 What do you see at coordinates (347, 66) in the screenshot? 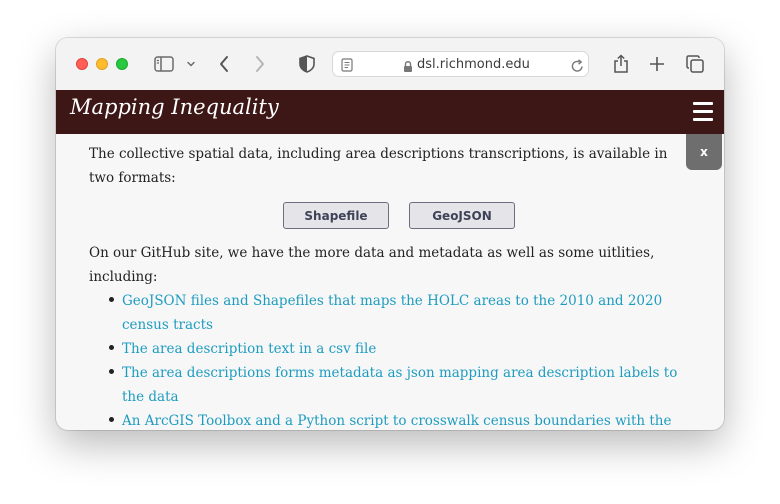
I see `reader-icon` at bounding box center [347, 66].